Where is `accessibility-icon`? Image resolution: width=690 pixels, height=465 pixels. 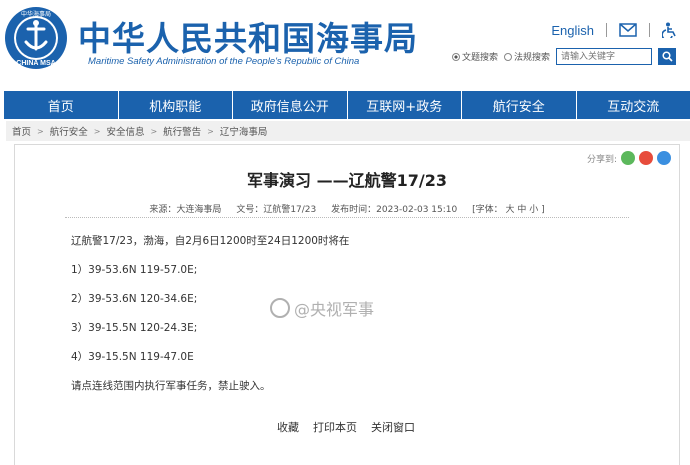 accessibility-icon is located at coordinates (669, 30).